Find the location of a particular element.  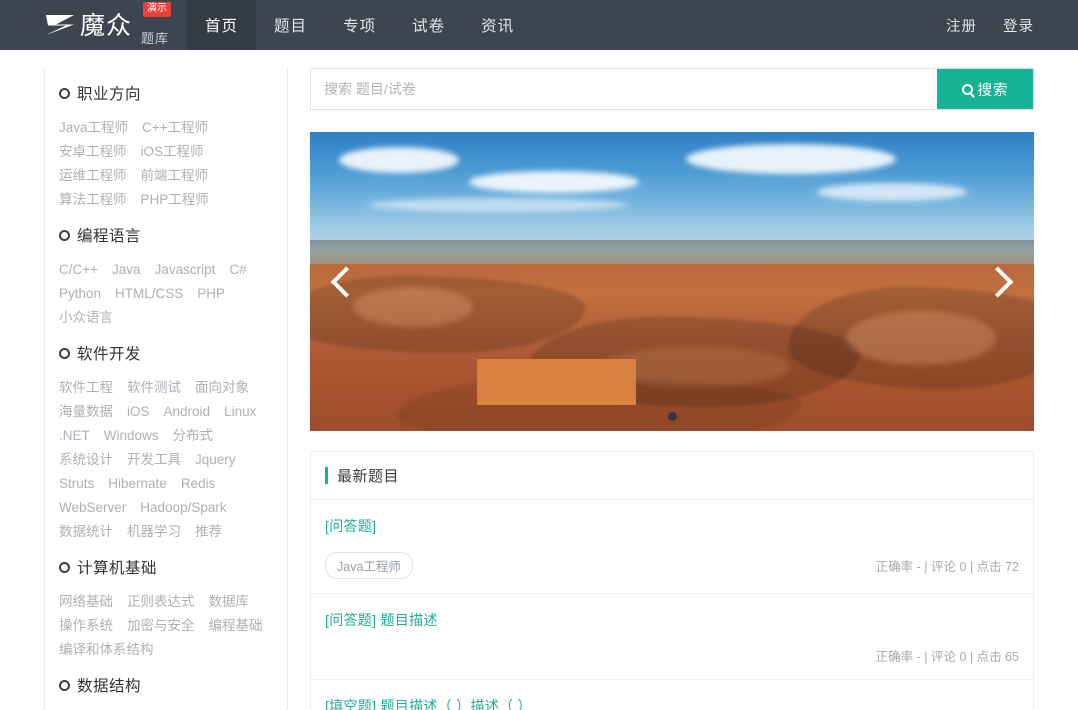

chevron-left-icon is located at coordinates (346, 281).